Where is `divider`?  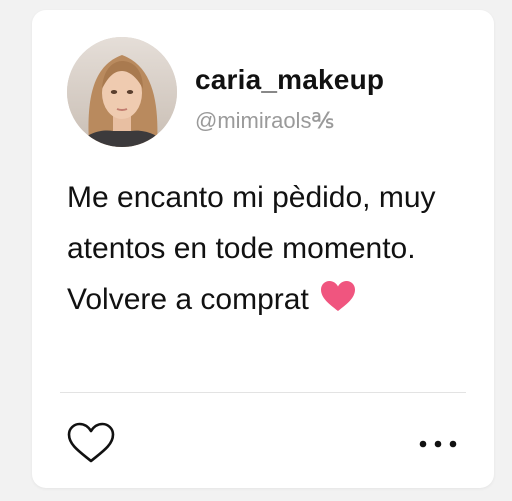
divider is located at coordinates (263, 392).